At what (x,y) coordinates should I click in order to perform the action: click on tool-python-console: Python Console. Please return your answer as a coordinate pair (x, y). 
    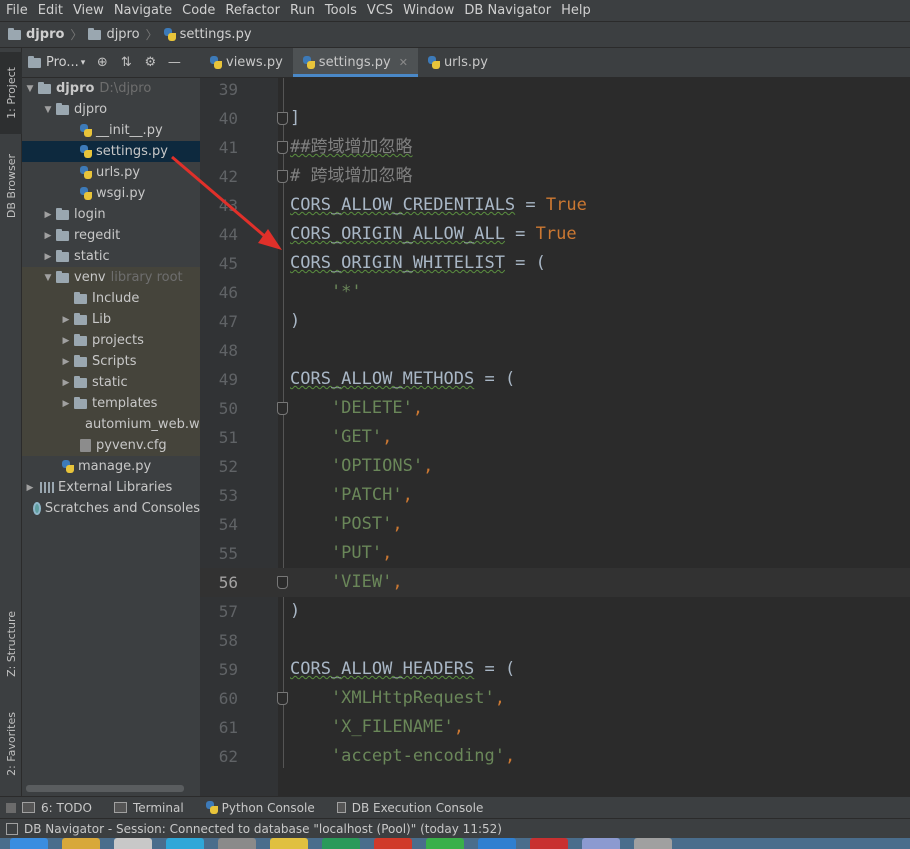
    Looking at the image, I should click on (260, 808).